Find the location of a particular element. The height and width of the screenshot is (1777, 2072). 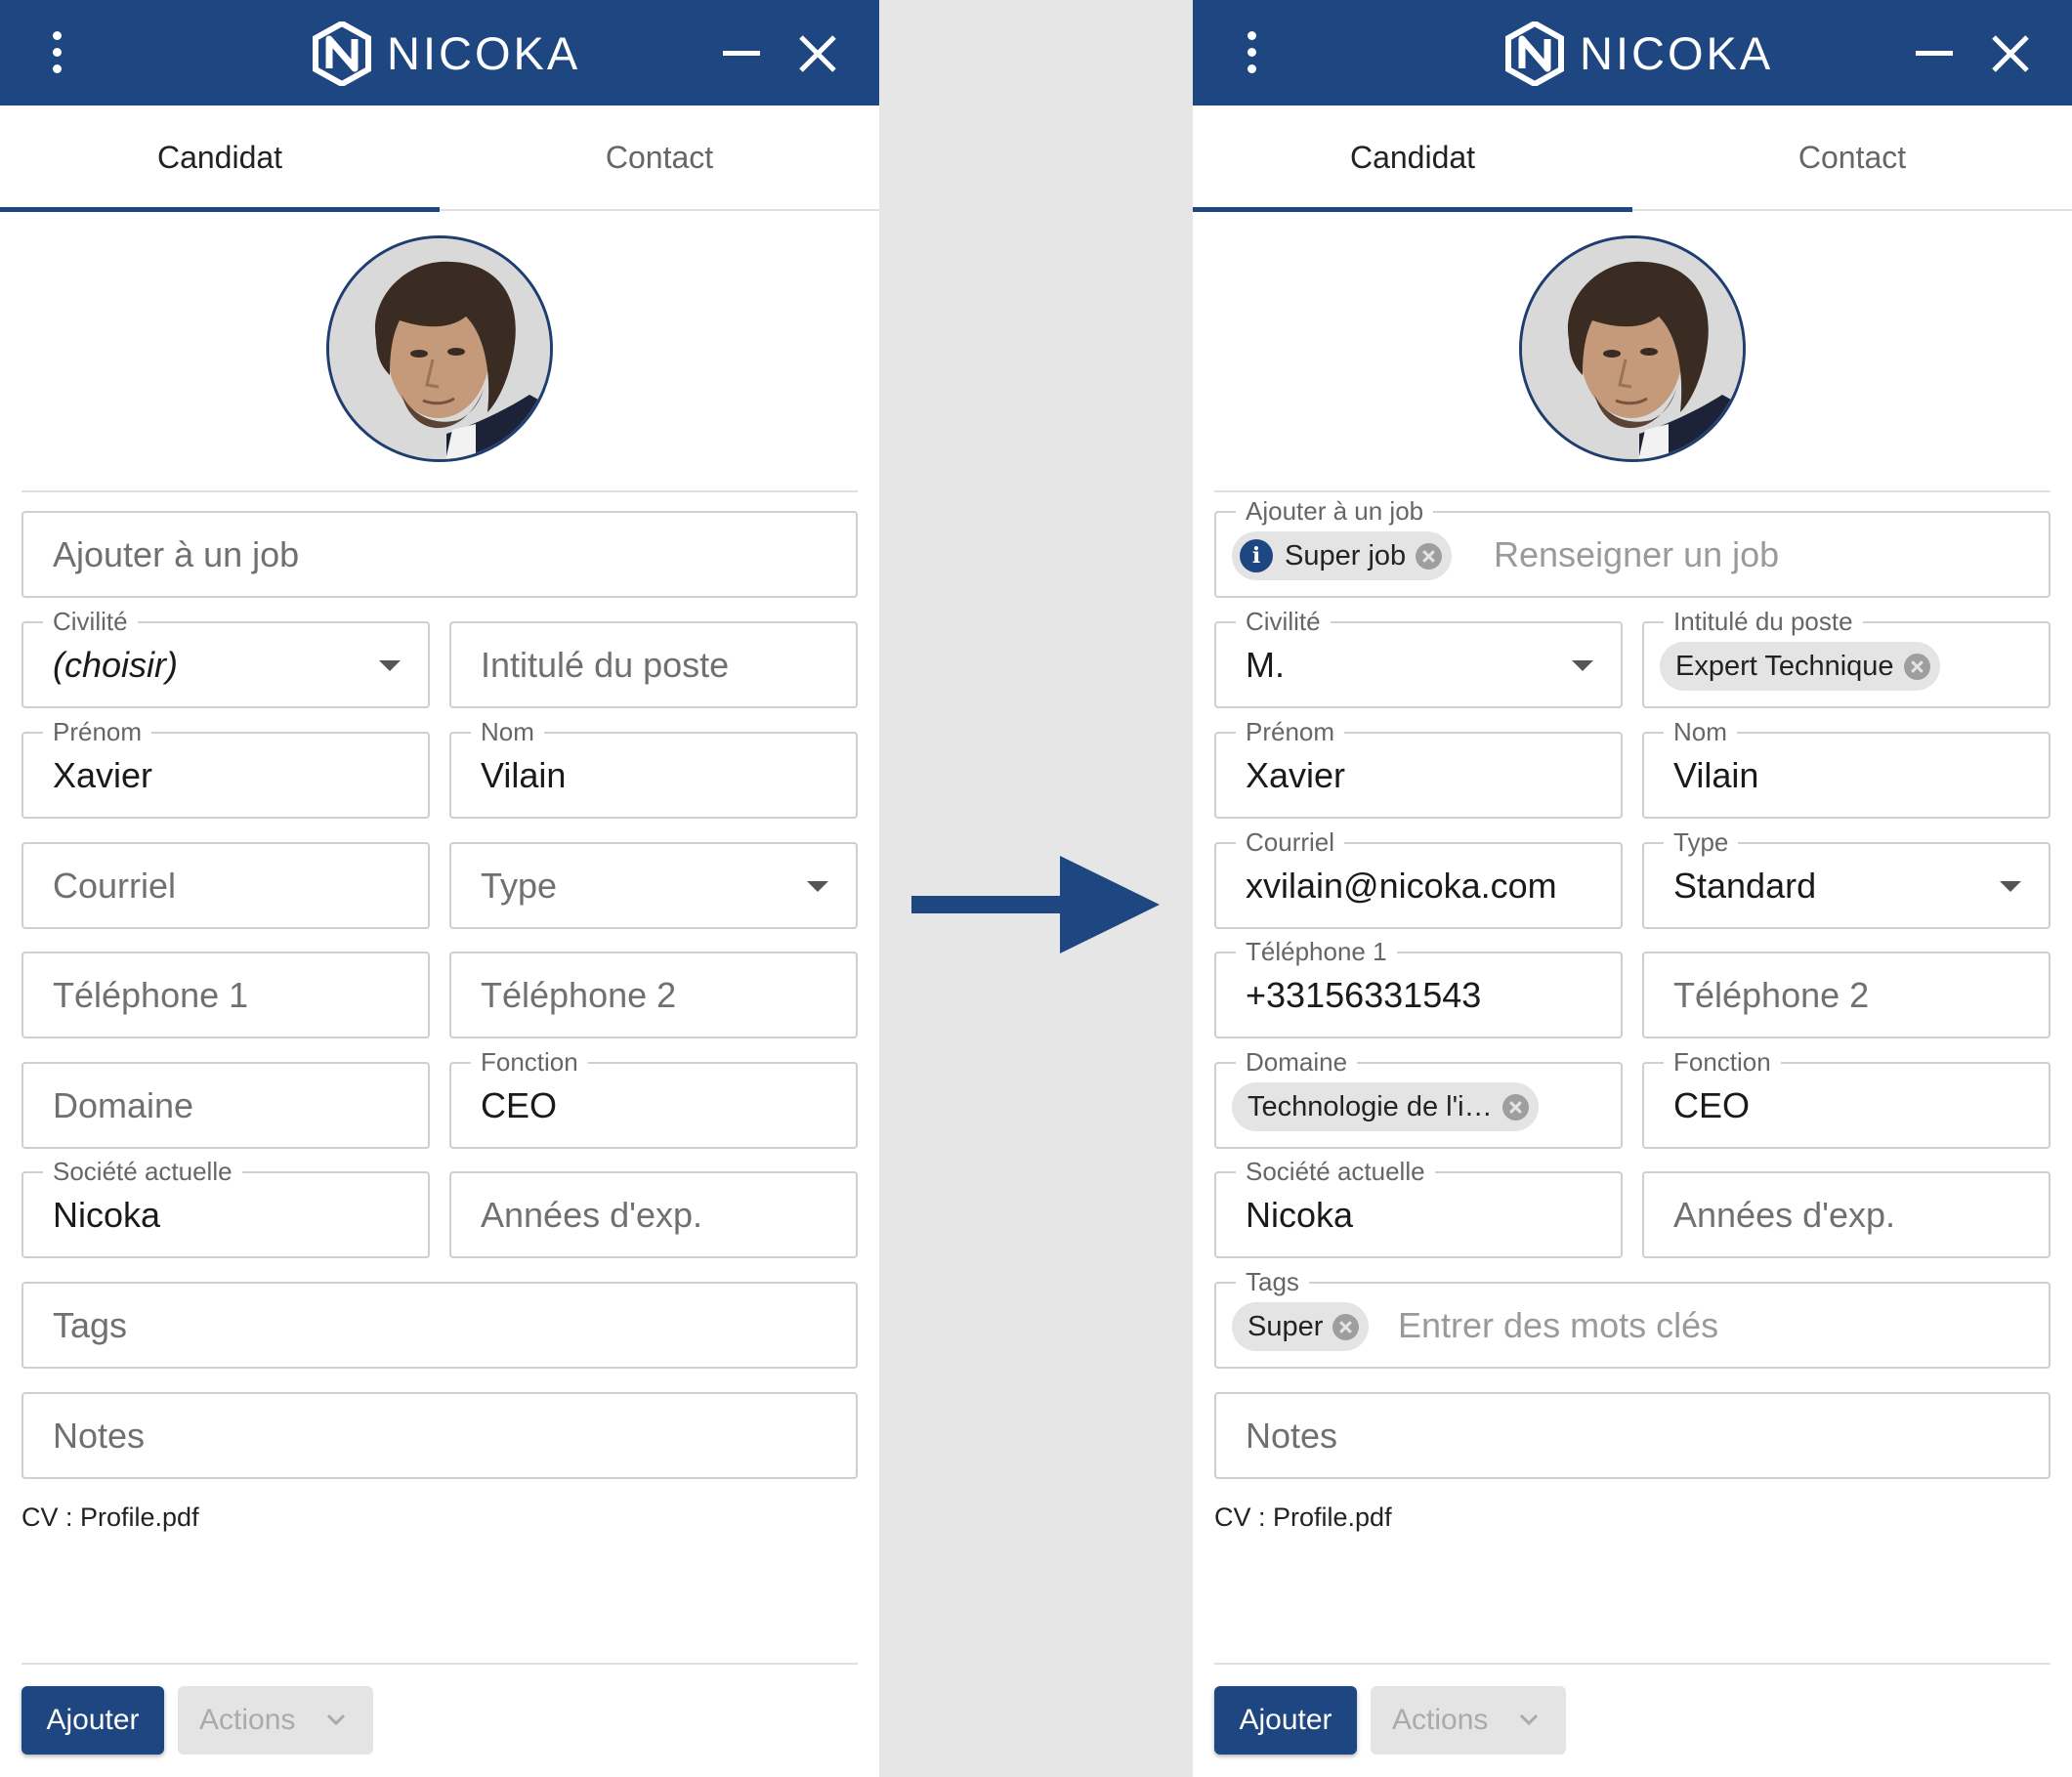

telephone1-placeholder: Téléphone 1 is located at coordinates (151, 995).